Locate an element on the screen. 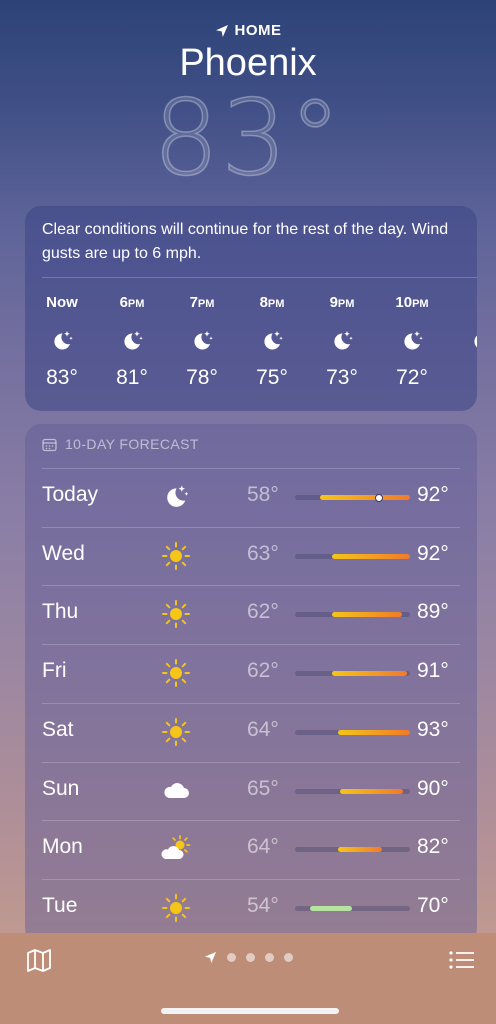  location-arrow-icon is located at coordinates (221, 30).